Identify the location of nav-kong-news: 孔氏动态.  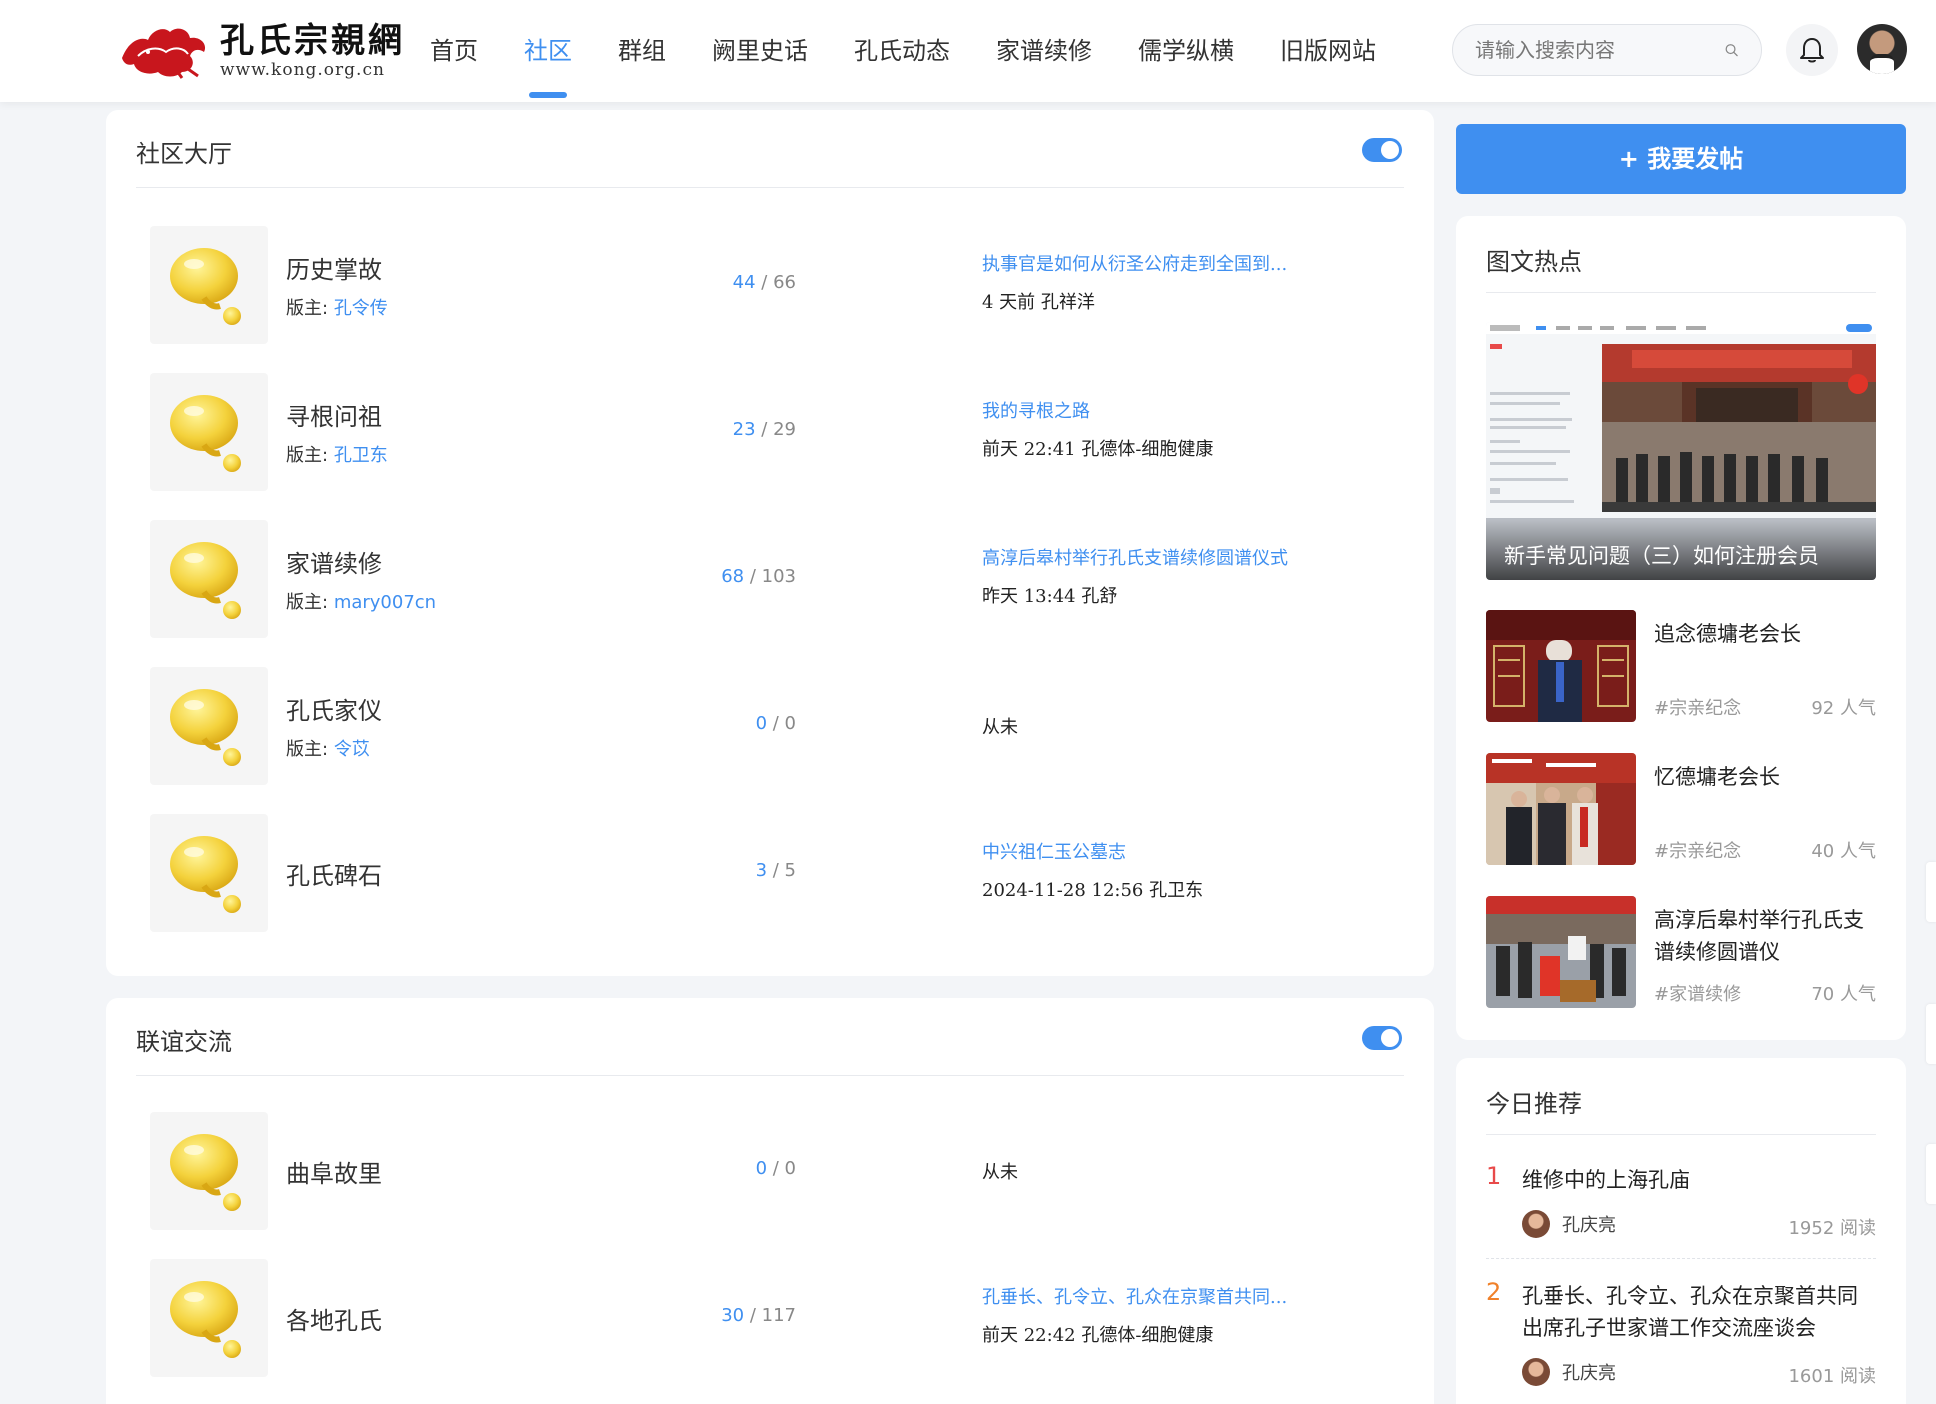
(902, 51).